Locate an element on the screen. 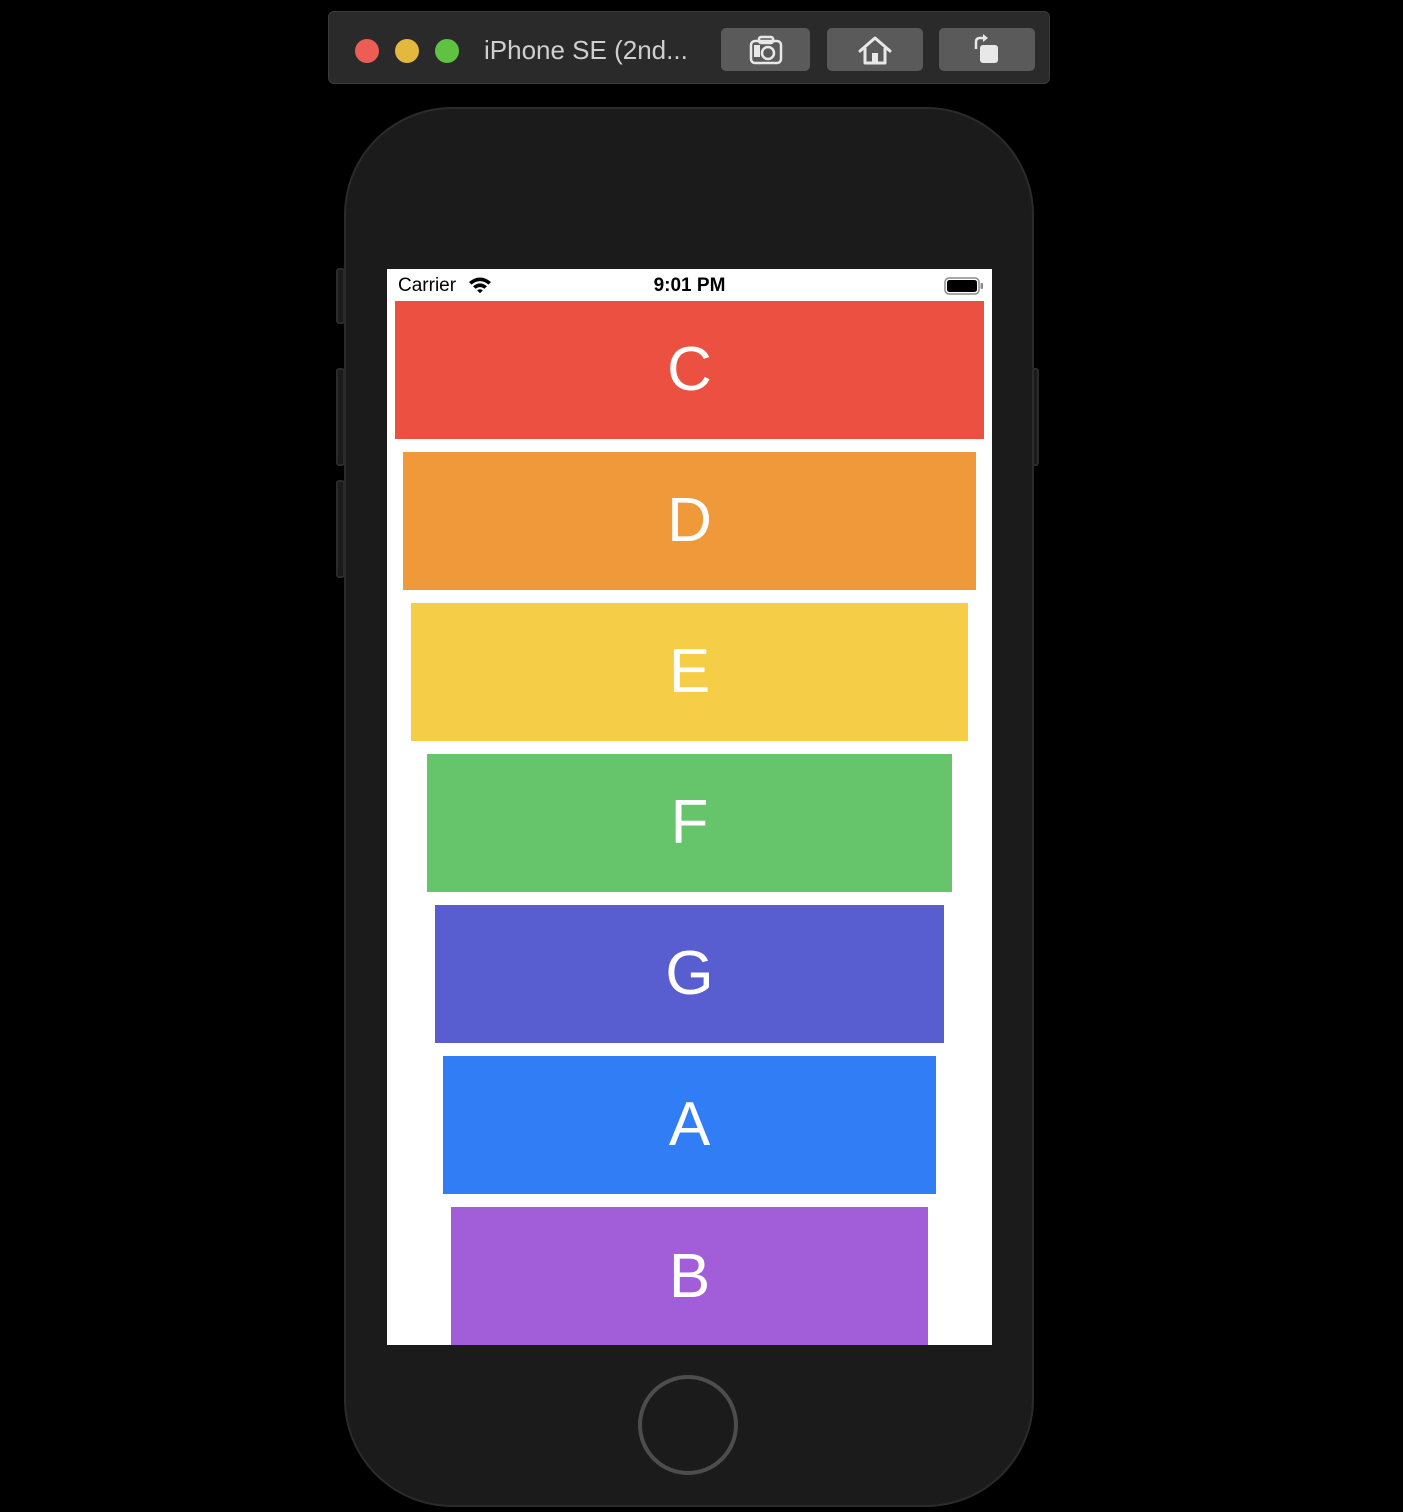  rotate-icon is located at coordinates (986, 48).